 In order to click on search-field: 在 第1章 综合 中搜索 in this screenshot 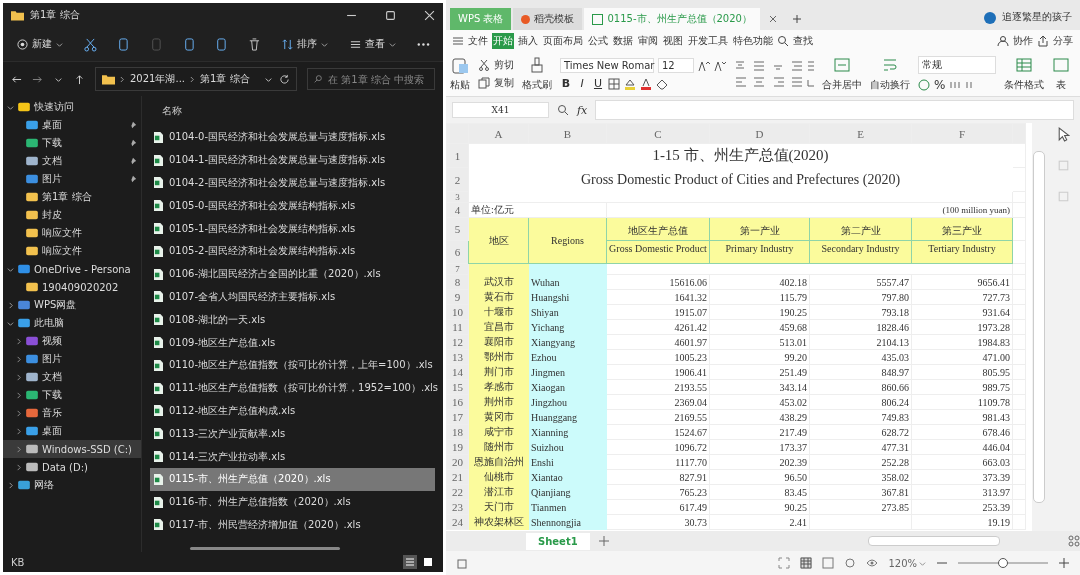, I will do `click(371, 79)`.